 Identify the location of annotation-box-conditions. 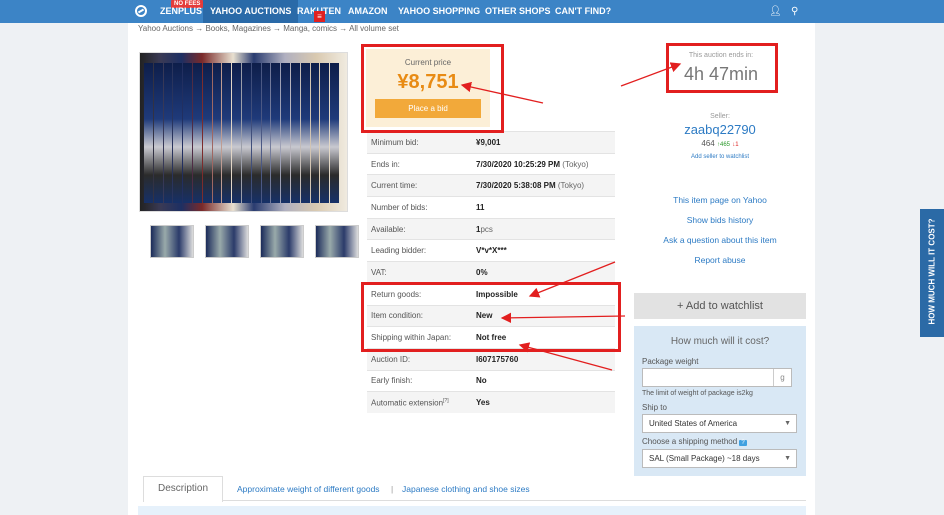
(491, 317).